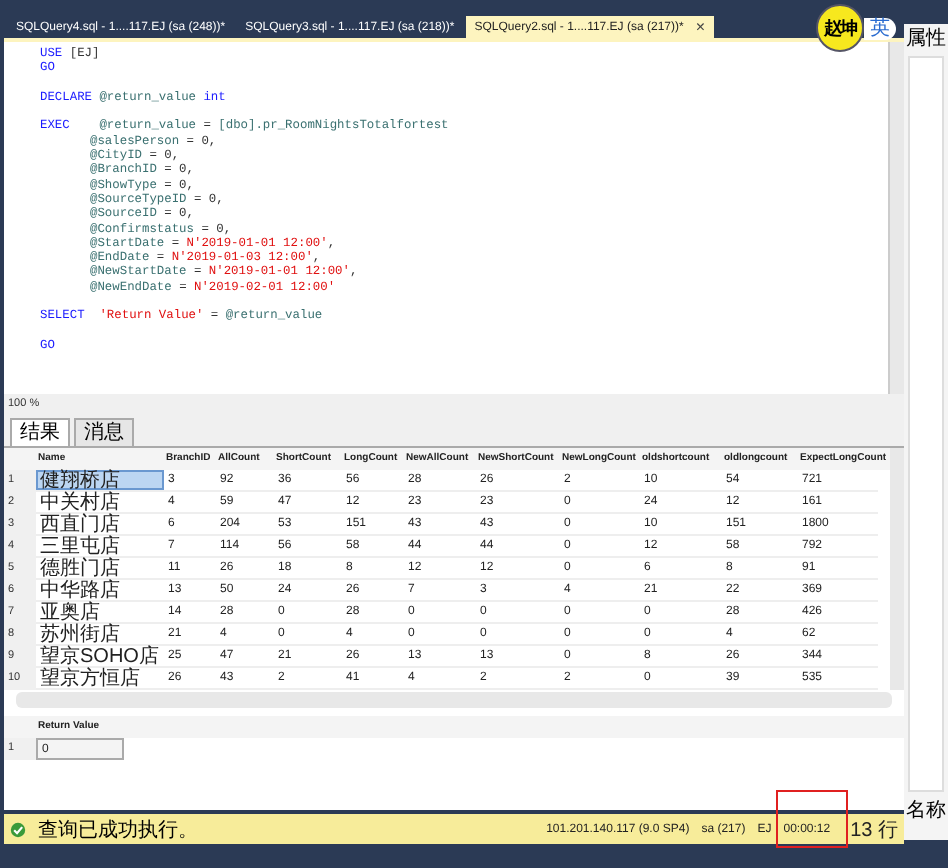 Image resolution: width=948 pixels, height=868 pixels. I want to click on result-tab: 消息, so click(104, 432).